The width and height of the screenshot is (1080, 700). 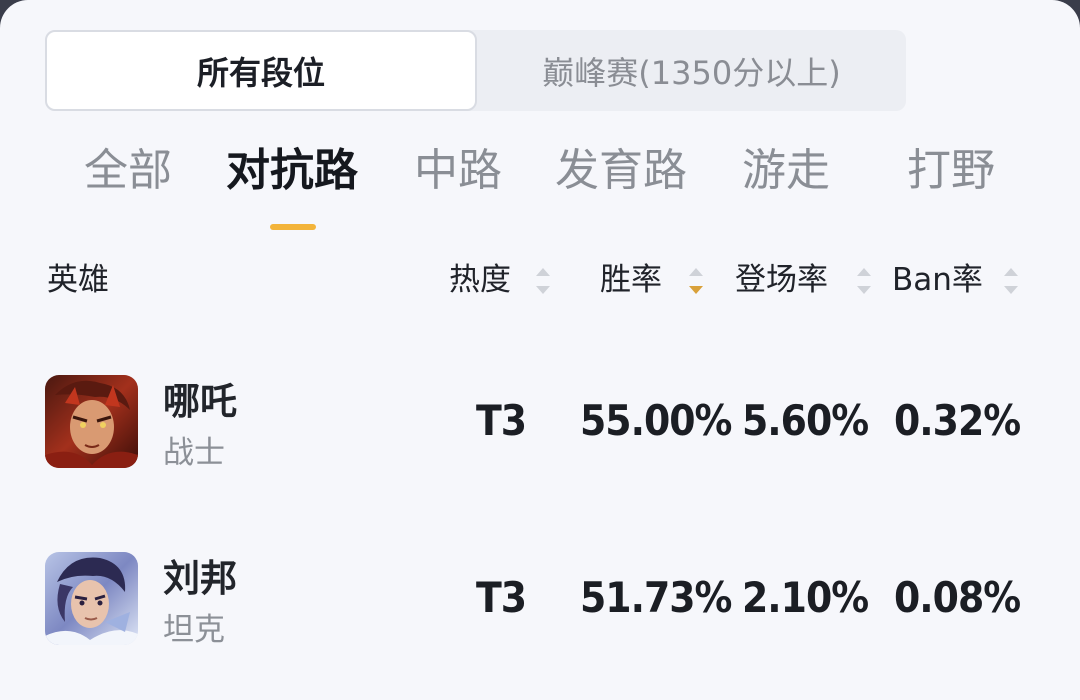 What do you see at coordinates (864, 281) in the screenshot?
I see `pick-rate-sort-icon` at bounding box center [864, 281].